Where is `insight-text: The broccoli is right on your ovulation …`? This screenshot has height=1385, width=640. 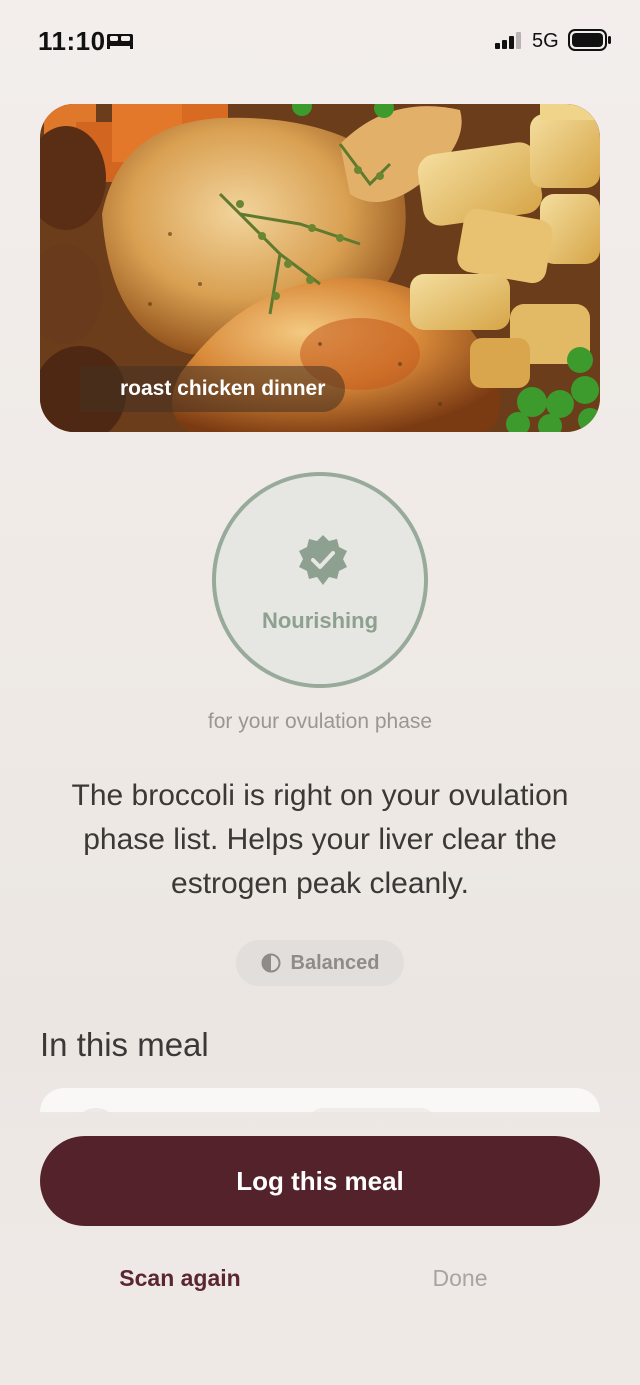
insight-text: The broccoli is right on your ovulation … is located at coordinates (320, 839).